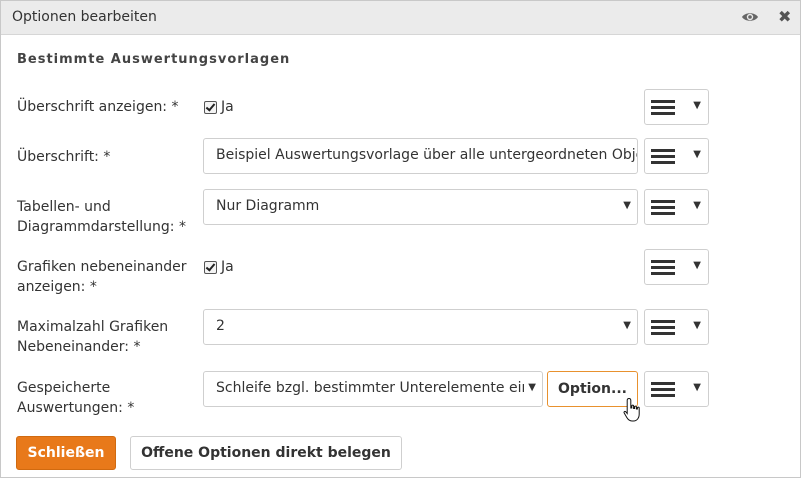  Describe the element at coordinates (66, 453) in the screenshot. I see `close-button: Schließen` at that location.